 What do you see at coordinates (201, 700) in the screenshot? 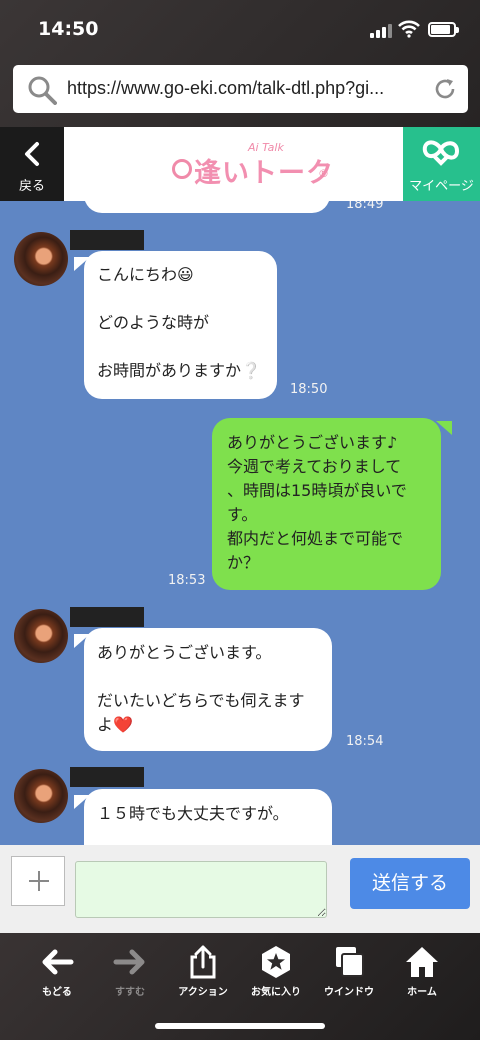
I see `message-line: だいたいどちらでも伺えます` at bounding box center [201, 700].